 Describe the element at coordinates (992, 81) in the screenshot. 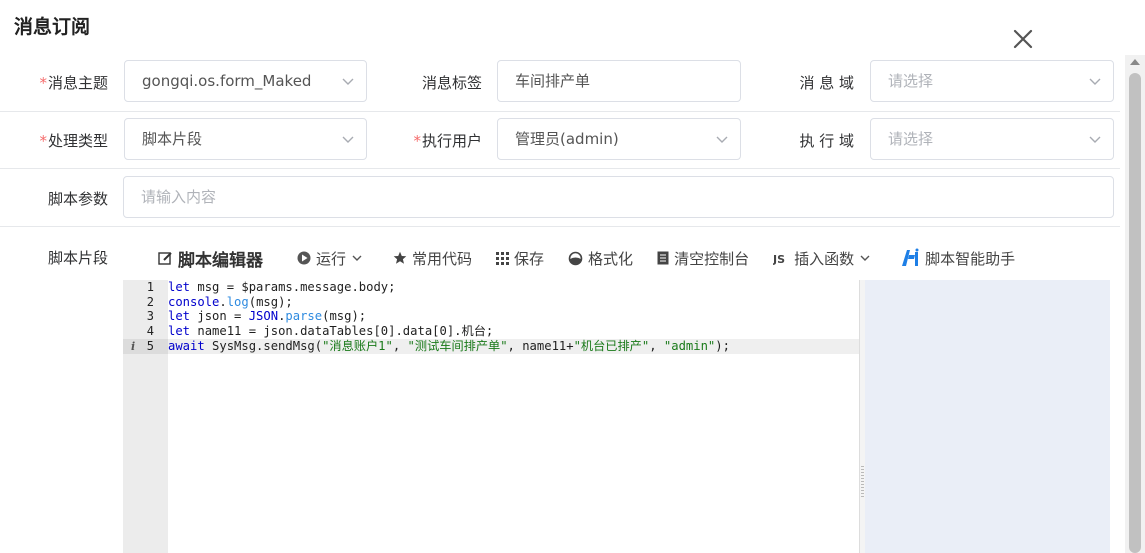

I see `domain-select: 请选择` at that location.